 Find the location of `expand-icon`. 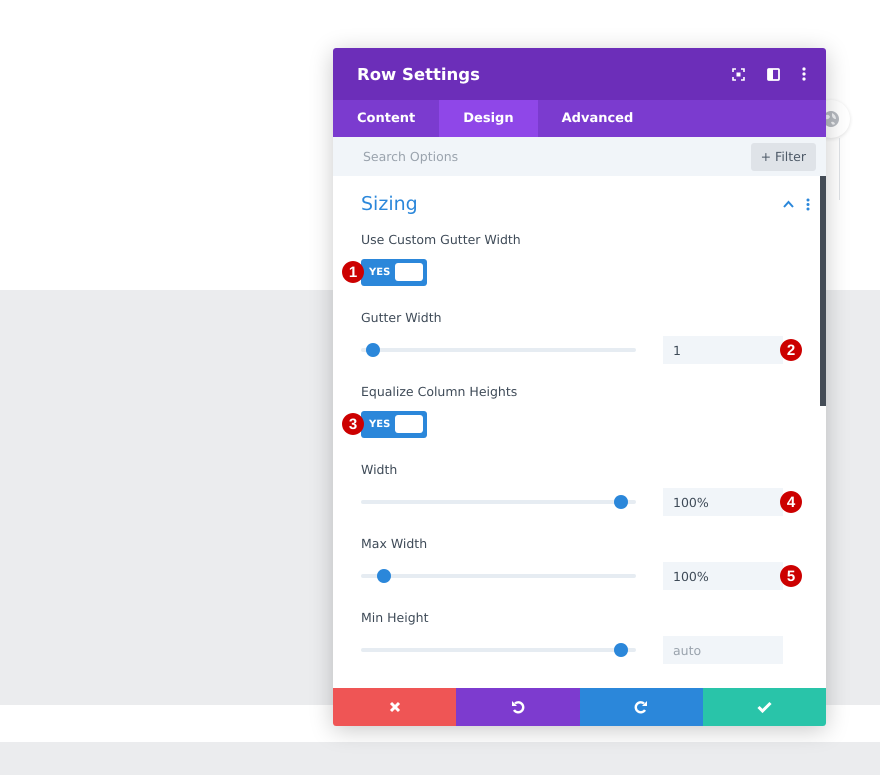

expand-icon is located at coordinates (738, 74).